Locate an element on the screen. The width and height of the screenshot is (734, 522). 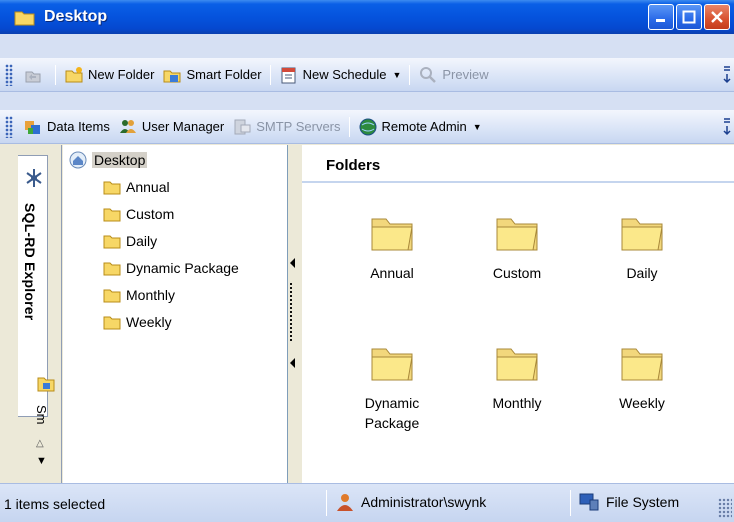
side-tab-strip: SQL-RD Explorer is located at coordinates (31, 314).